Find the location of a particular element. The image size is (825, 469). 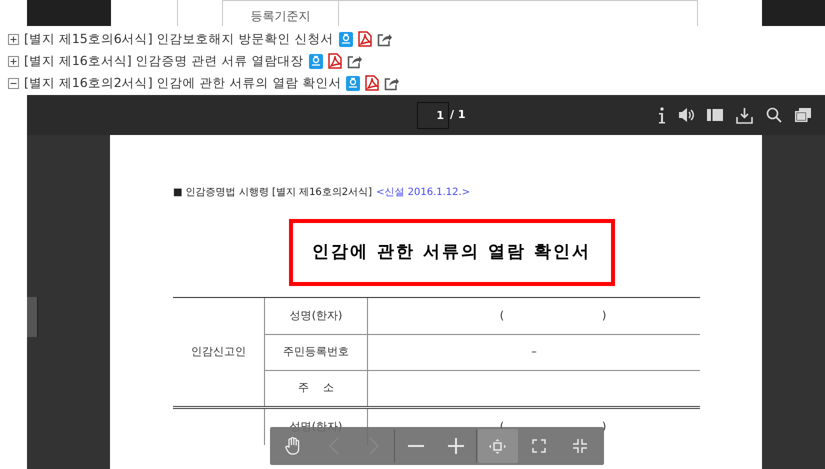

download-icon is located at coordinates (744, 115).